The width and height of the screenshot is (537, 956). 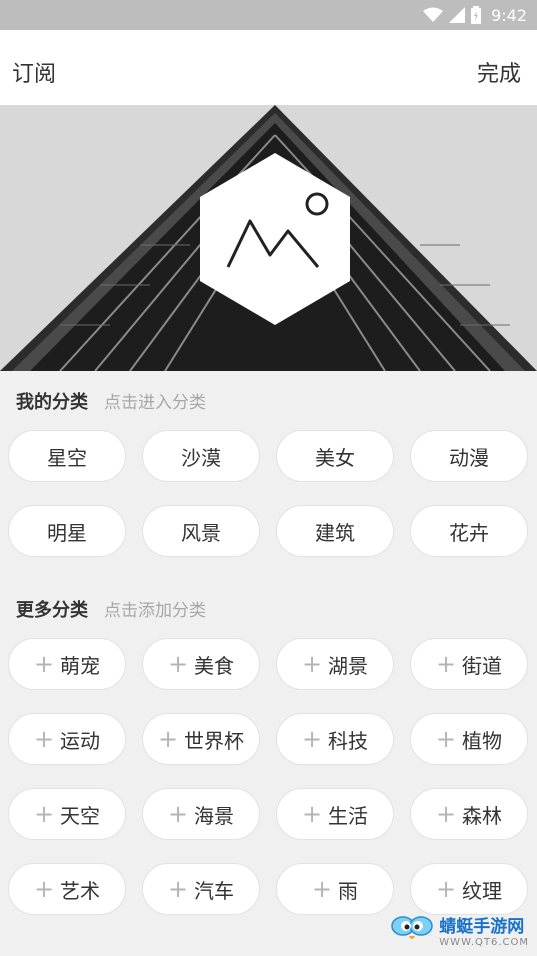 I want to click on watermark: 蜻蜓手游网 WWW.QT6.COM, so click(x=460, y=930).